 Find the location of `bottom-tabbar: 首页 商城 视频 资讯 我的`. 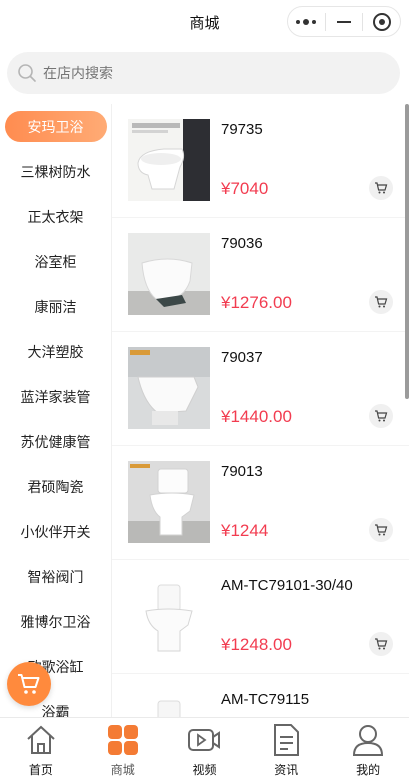

bottom-tabbar: 首页 商城 视频 资讯 我的 is located at coordinates (204, 748).